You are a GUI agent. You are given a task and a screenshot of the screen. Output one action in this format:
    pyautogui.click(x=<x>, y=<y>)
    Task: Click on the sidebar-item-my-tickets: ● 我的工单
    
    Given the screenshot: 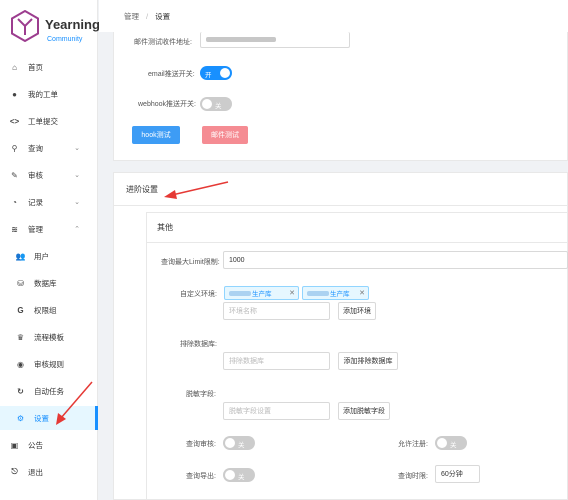 What is the action you would take?
    pyautogui.click(x=49, y=94)
    